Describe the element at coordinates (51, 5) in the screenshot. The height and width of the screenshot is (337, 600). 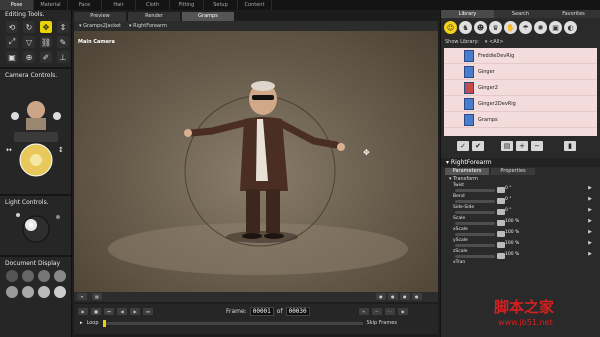
I see `tab-material: Material` at that location.